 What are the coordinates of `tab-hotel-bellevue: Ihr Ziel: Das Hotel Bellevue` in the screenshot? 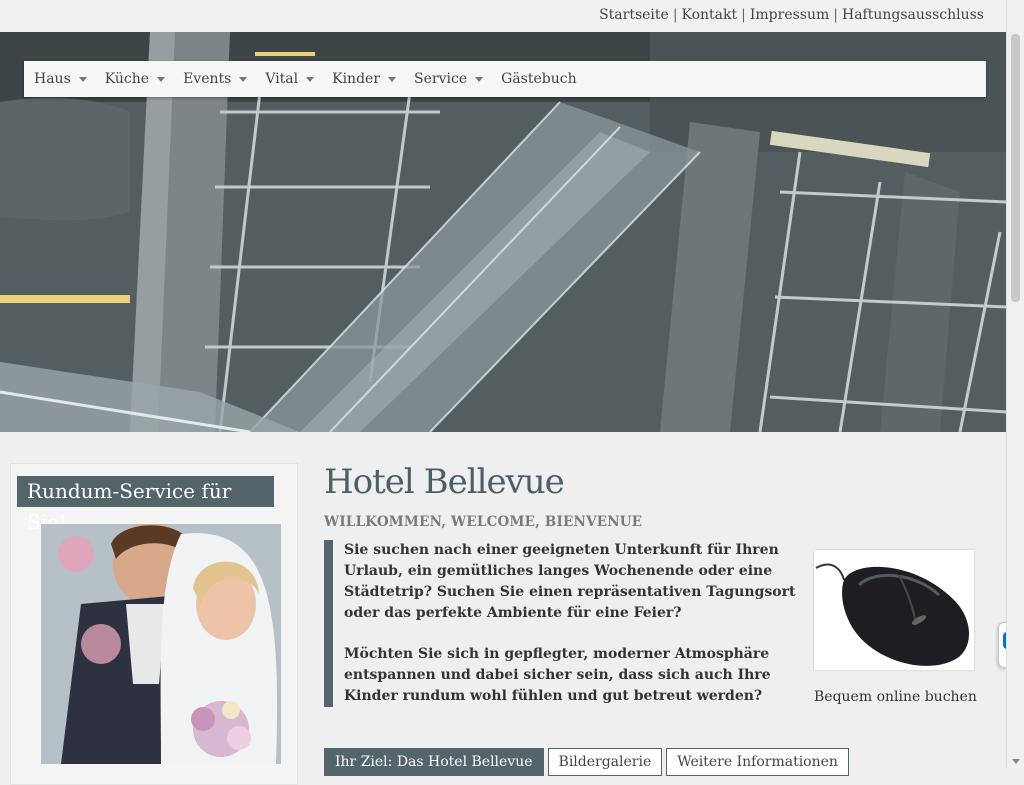 It's located at (434, 762).